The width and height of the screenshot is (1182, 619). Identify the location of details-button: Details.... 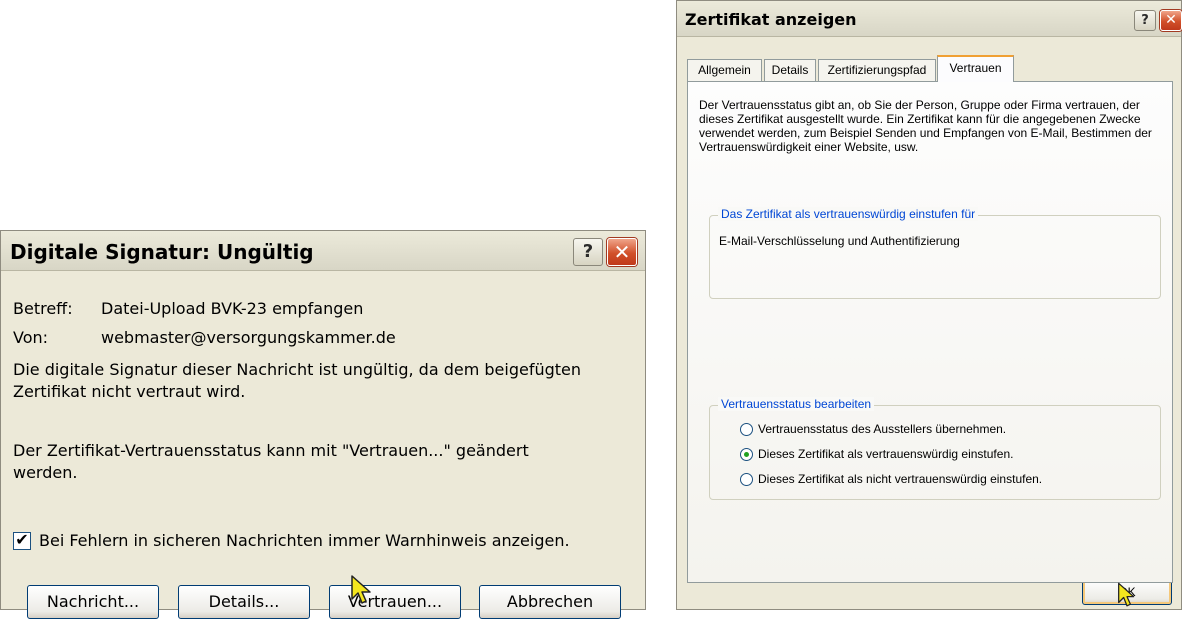
(244, 602).